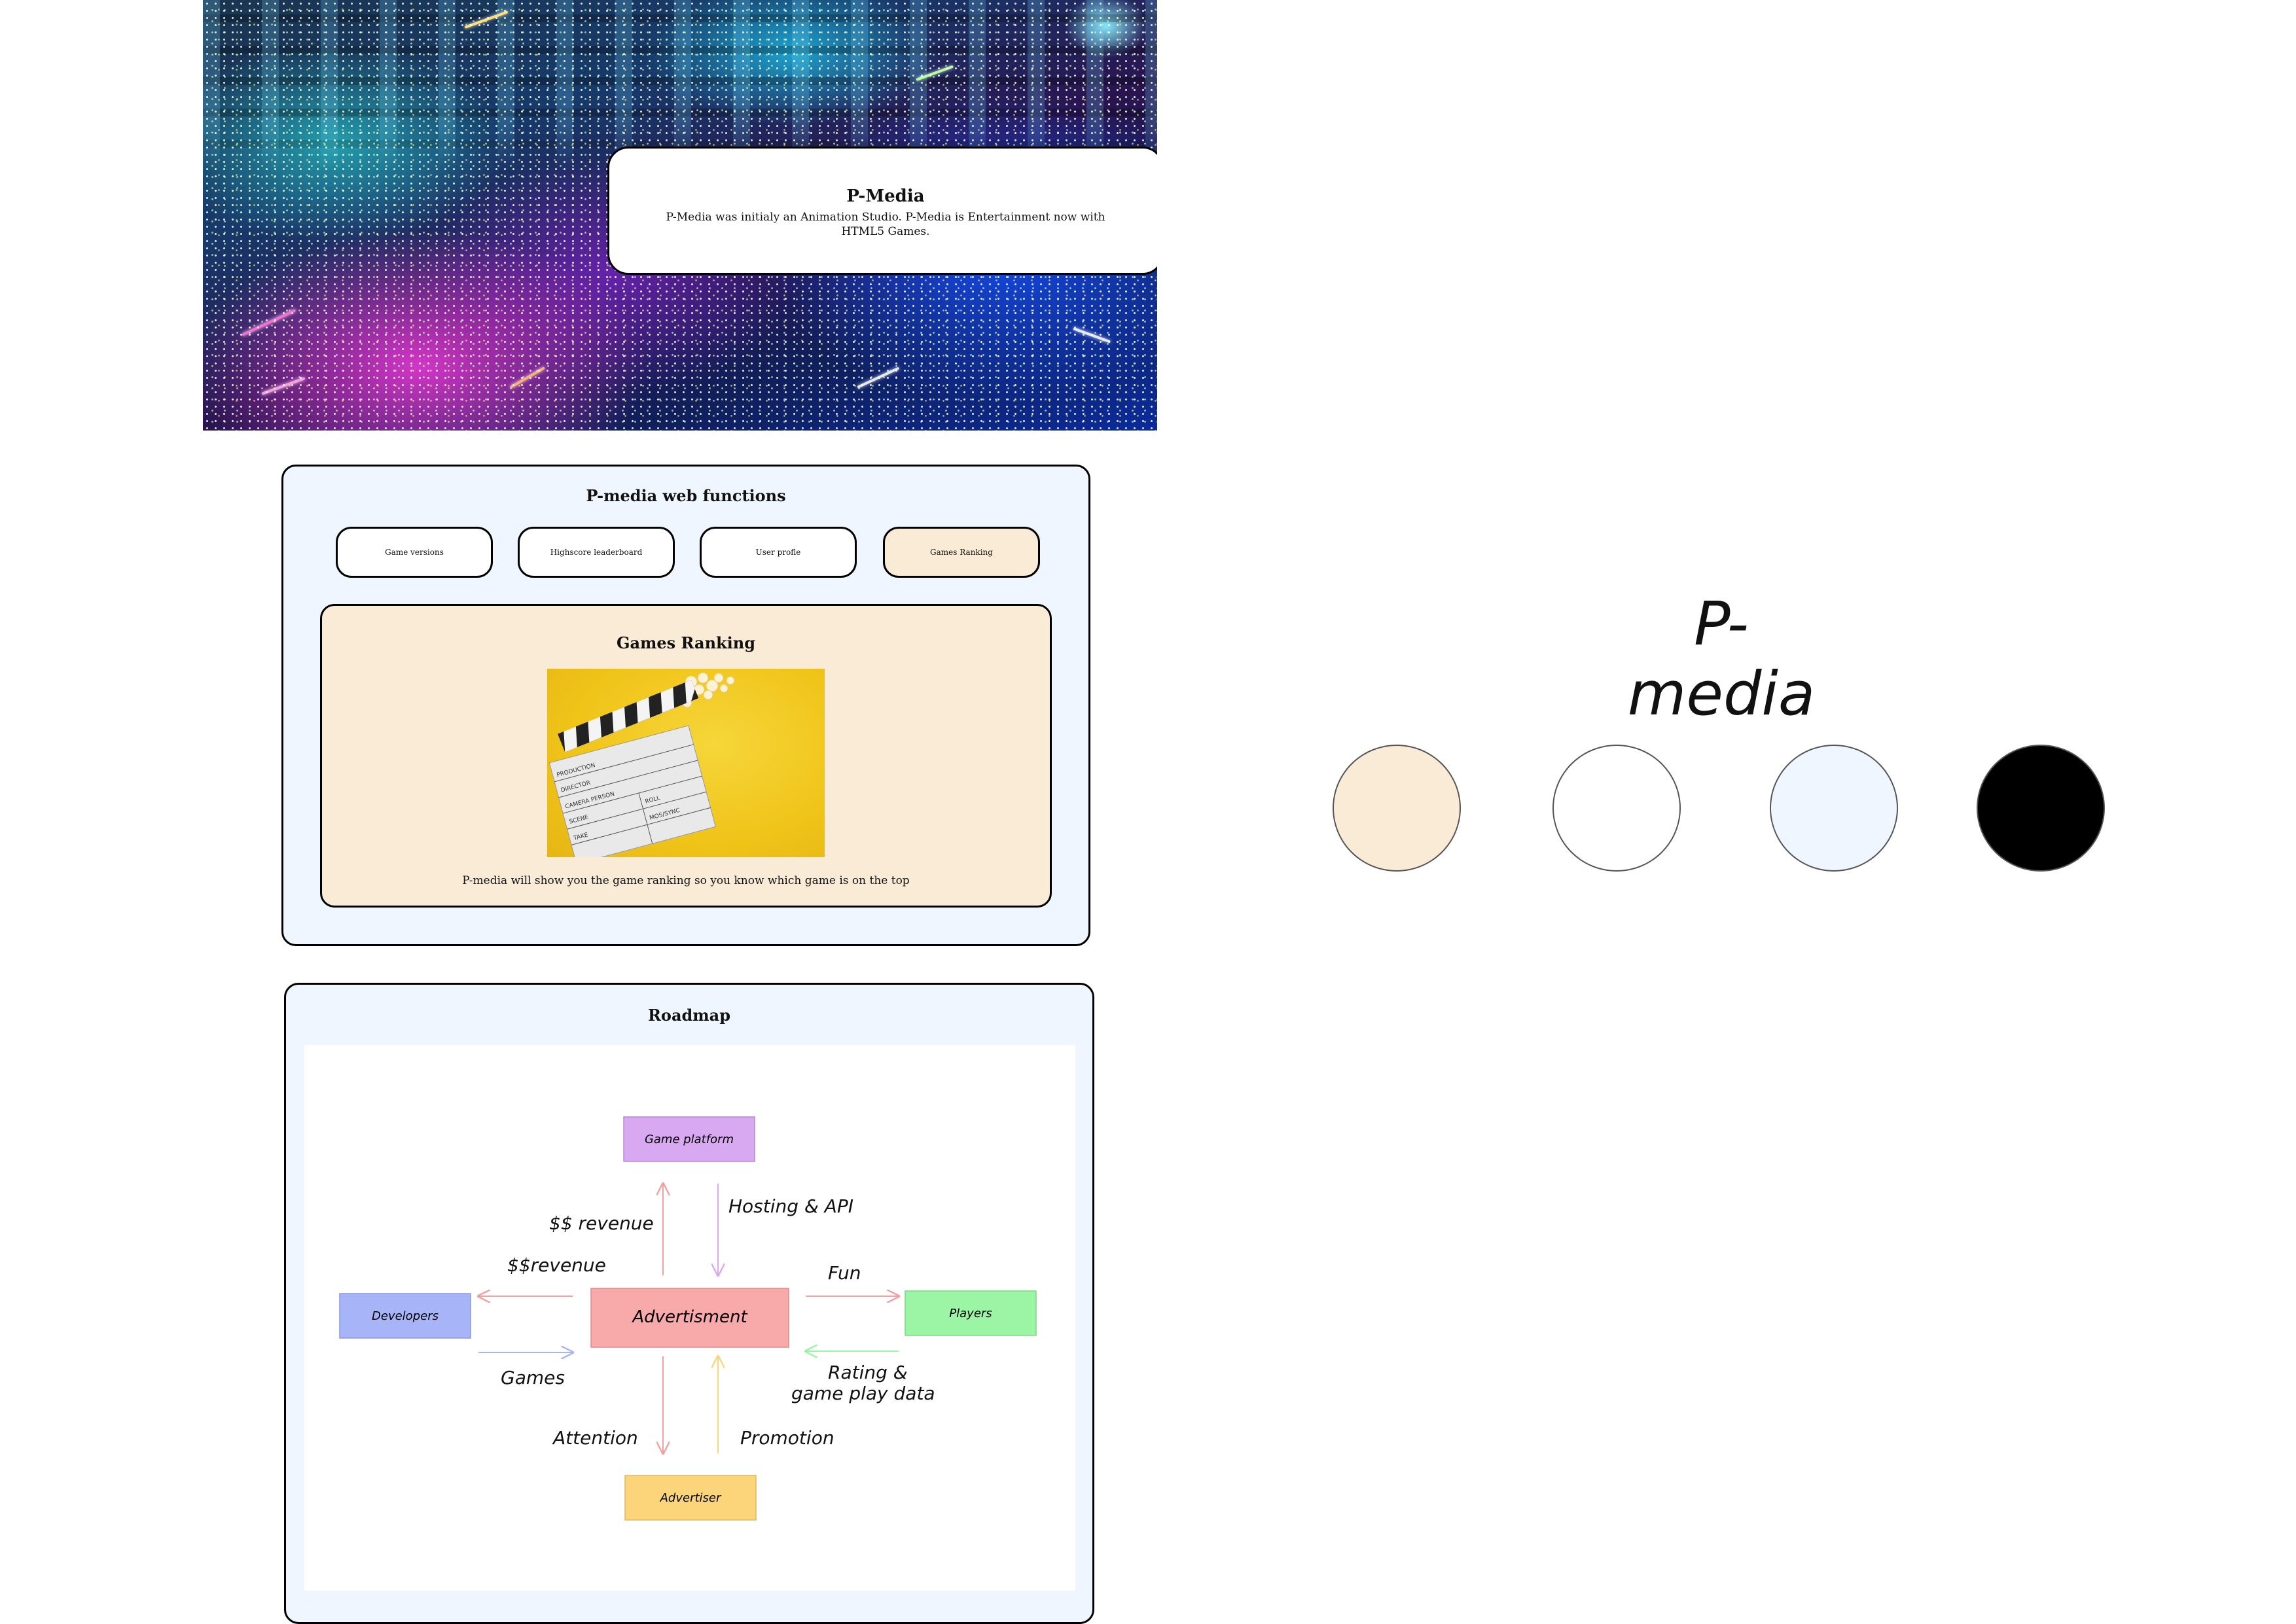 This screenshot has width=2296, height=1624. Describe the element at coordinates (596, 552) in the screenshot. I see `highscore-leaderboard-button: Highscore leaderboard` at that location.